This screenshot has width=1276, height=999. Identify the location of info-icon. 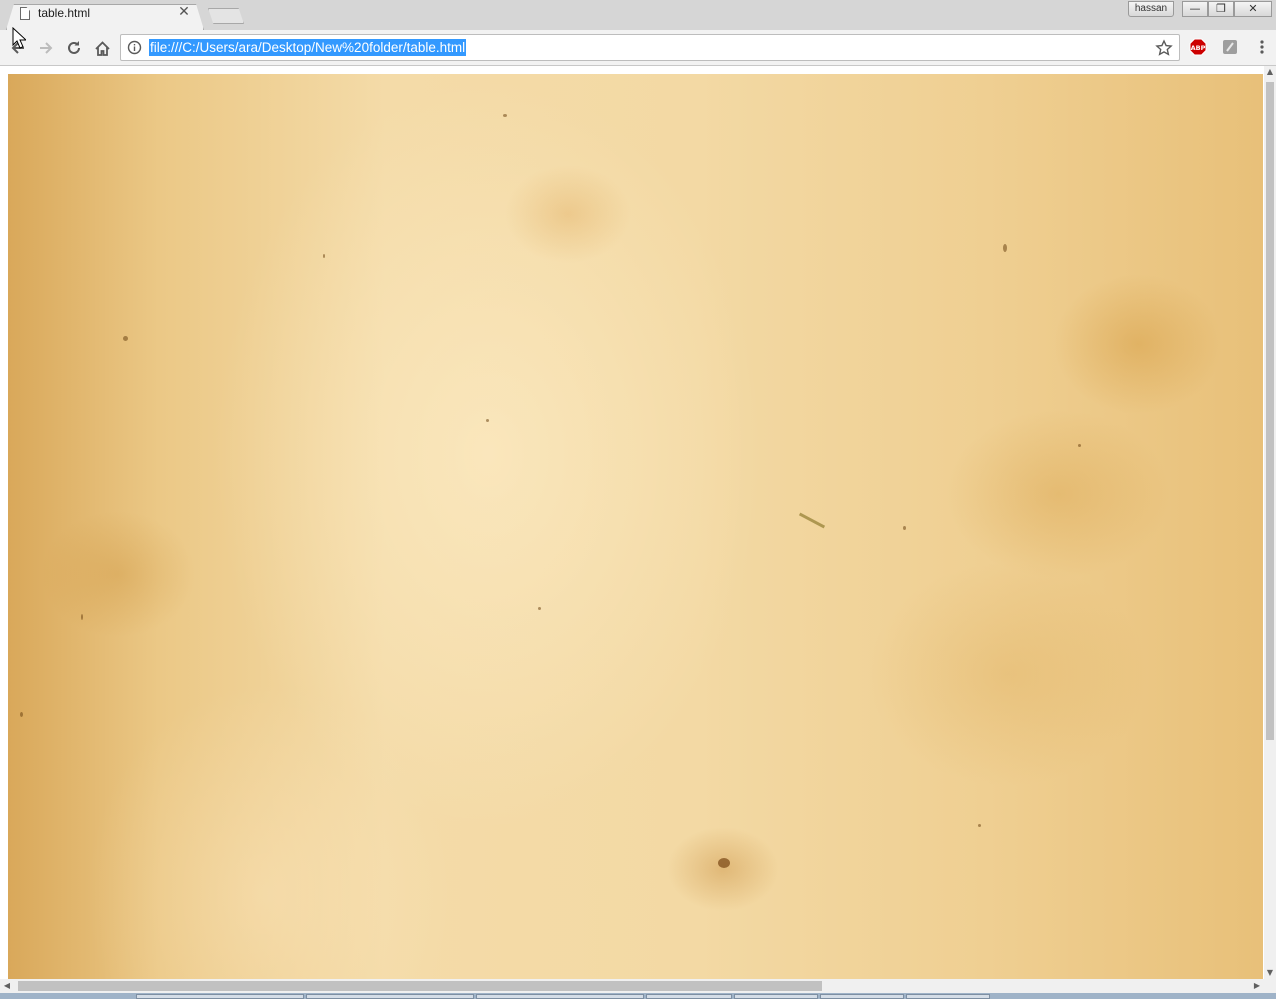
(134, 47).